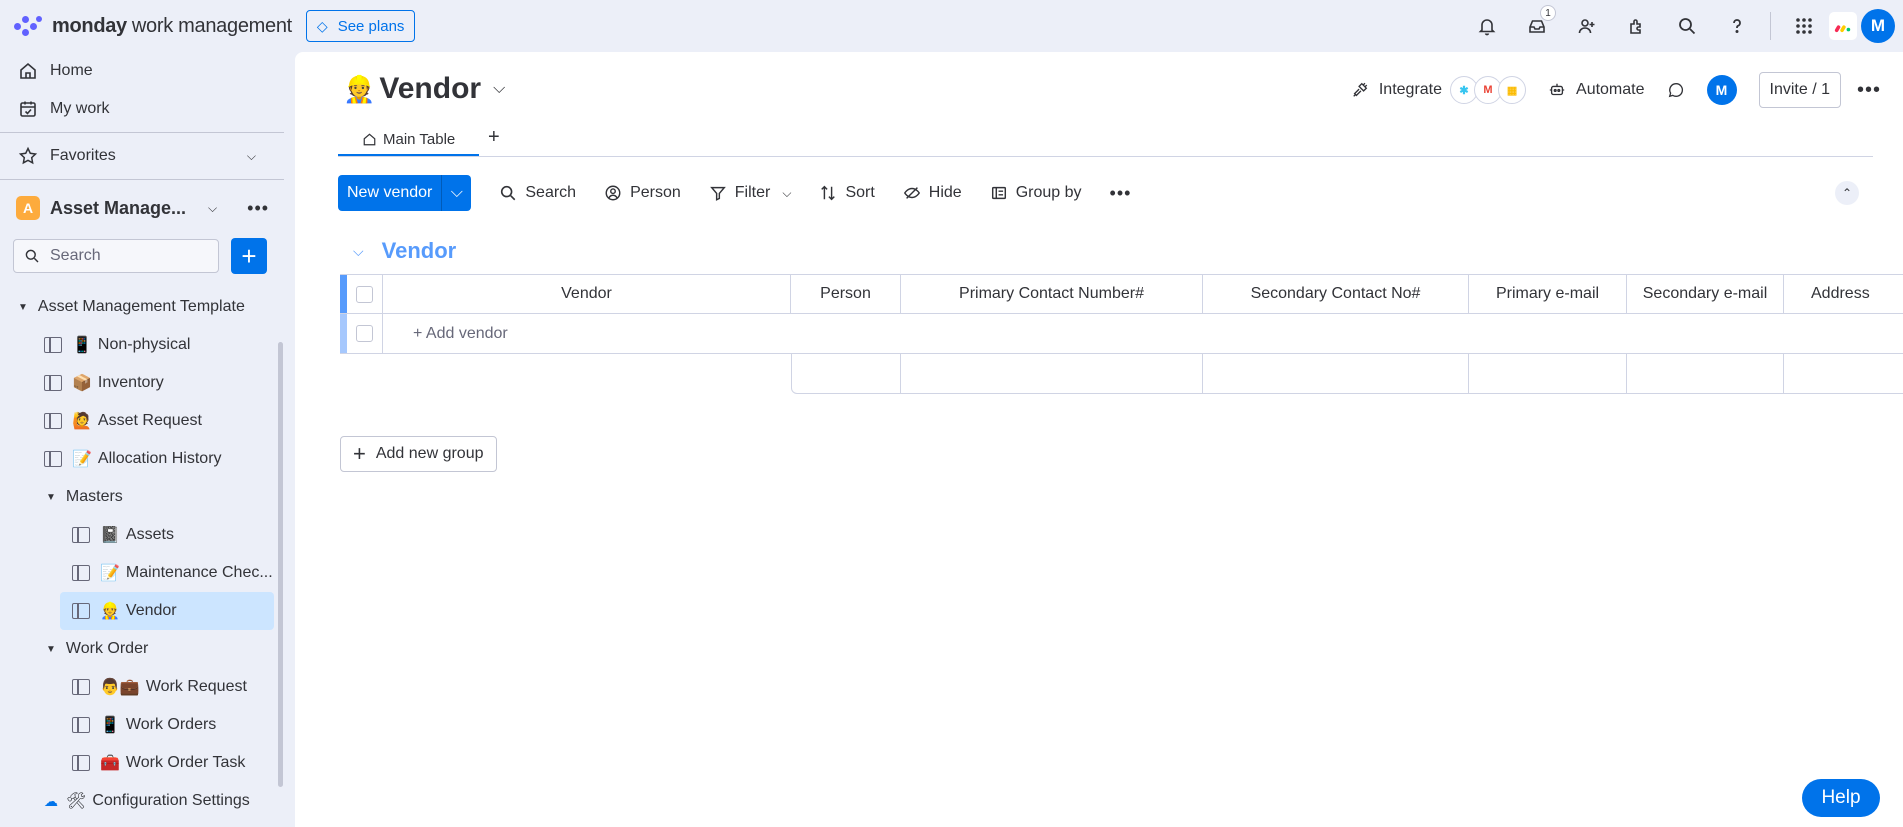 Image resolution: width=1903 pixels, height=827 pixels. I want to click on toolbar-hide-button: Hide, so click(932, 193).